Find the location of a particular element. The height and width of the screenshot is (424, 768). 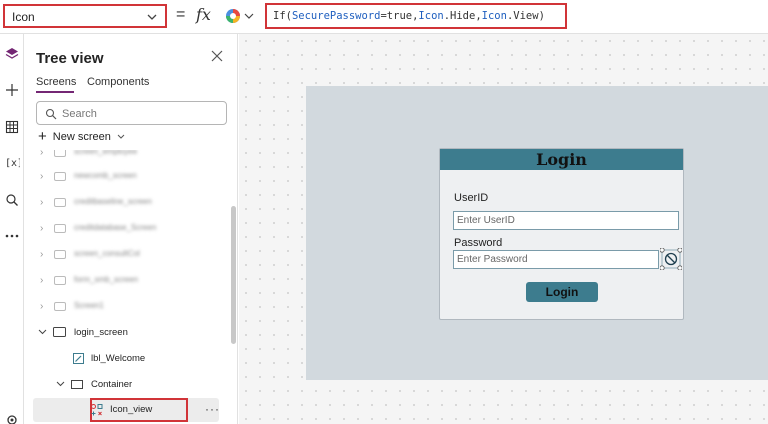

formula-close: ) is located at coordinates (541, 16).